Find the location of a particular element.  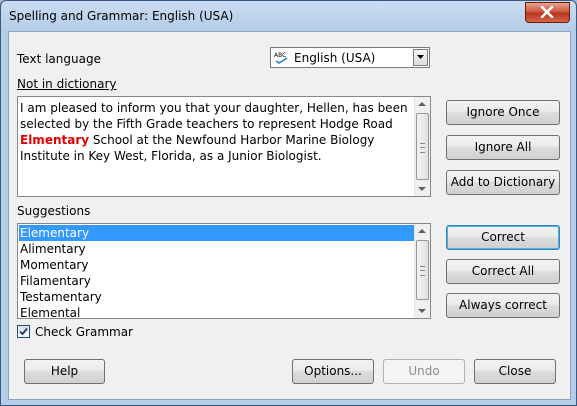

close-button: Close is located at coordinates (515, 371).